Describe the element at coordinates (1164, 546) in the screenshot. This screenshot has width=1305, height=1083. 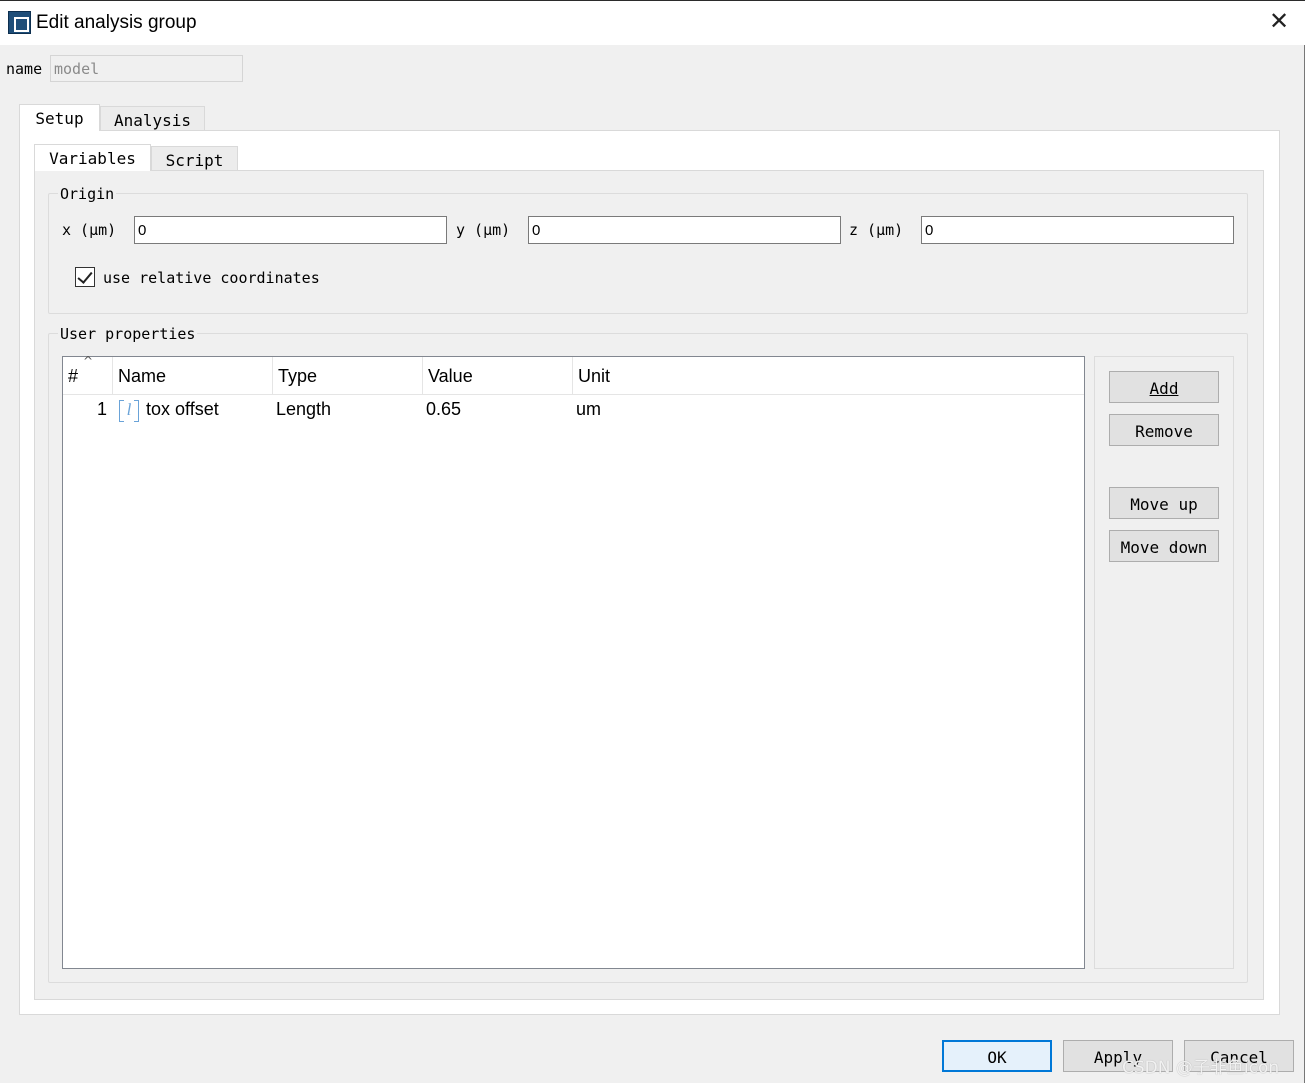
I see `move-down-button: Move down` at that location.